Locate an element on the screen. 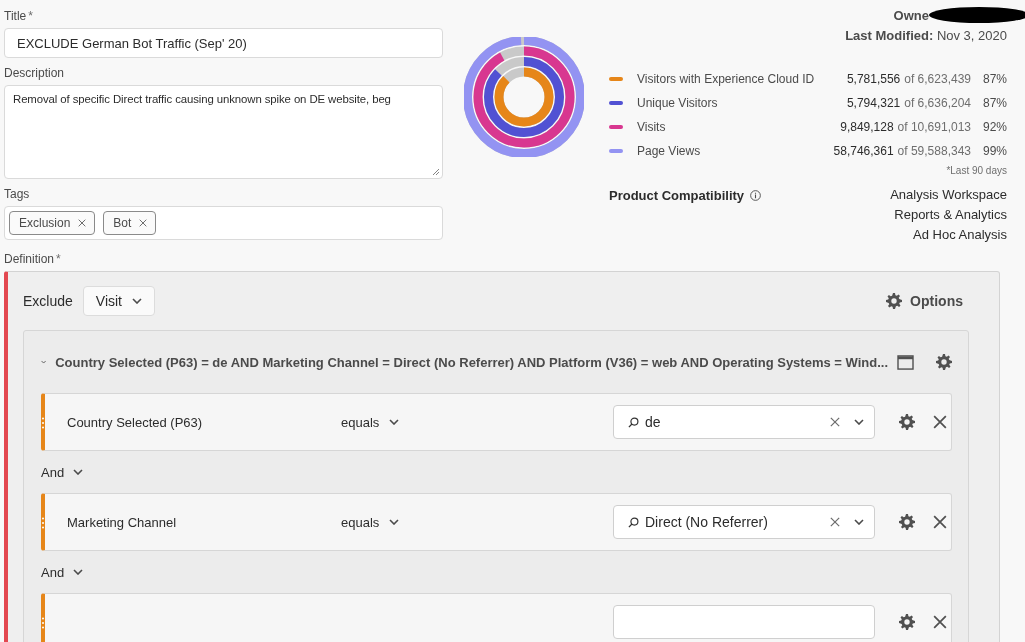 The height and width of the screenshot is (642, 1025). metric-percent: 99% is located at coordinates (994, 151).